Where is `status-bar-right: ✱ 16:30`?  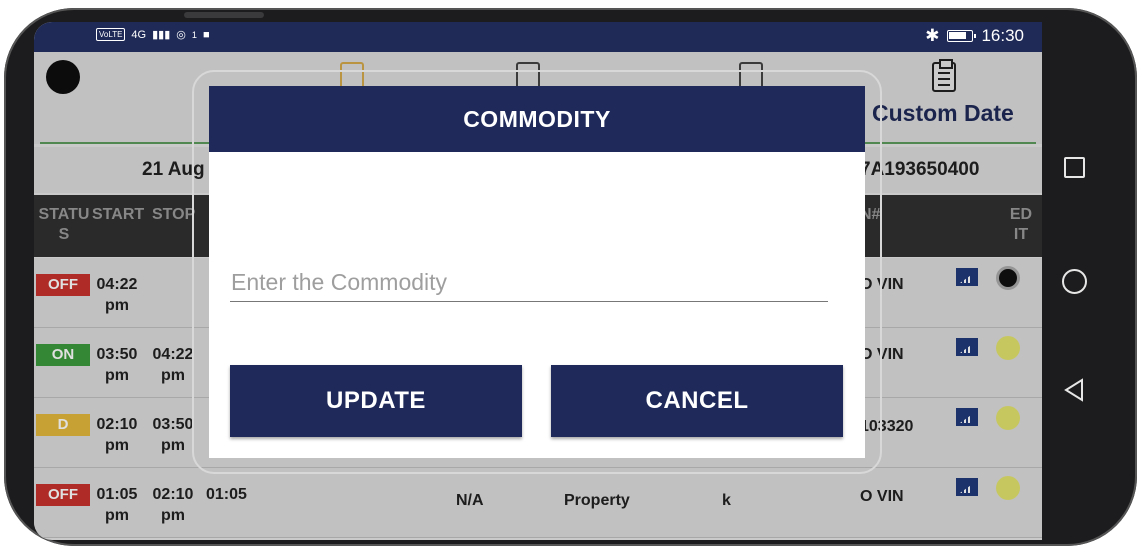 status-bar-right: ✱ 16:30 is located at coordinates (974, 36).